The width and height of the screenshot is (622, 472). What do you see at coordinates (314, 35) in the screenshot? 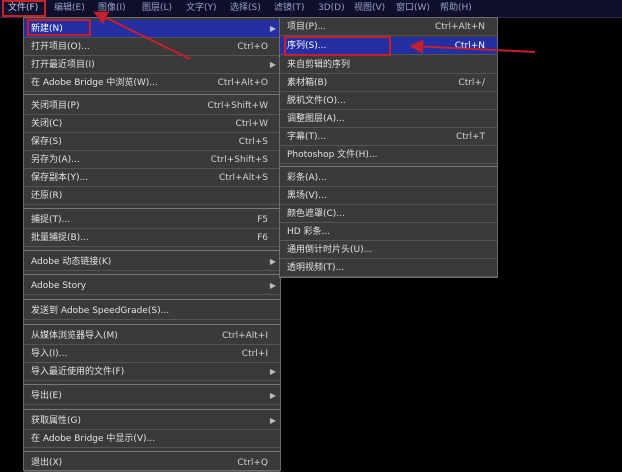
I see `annotation-arrows` at bounding box center [314, 35].